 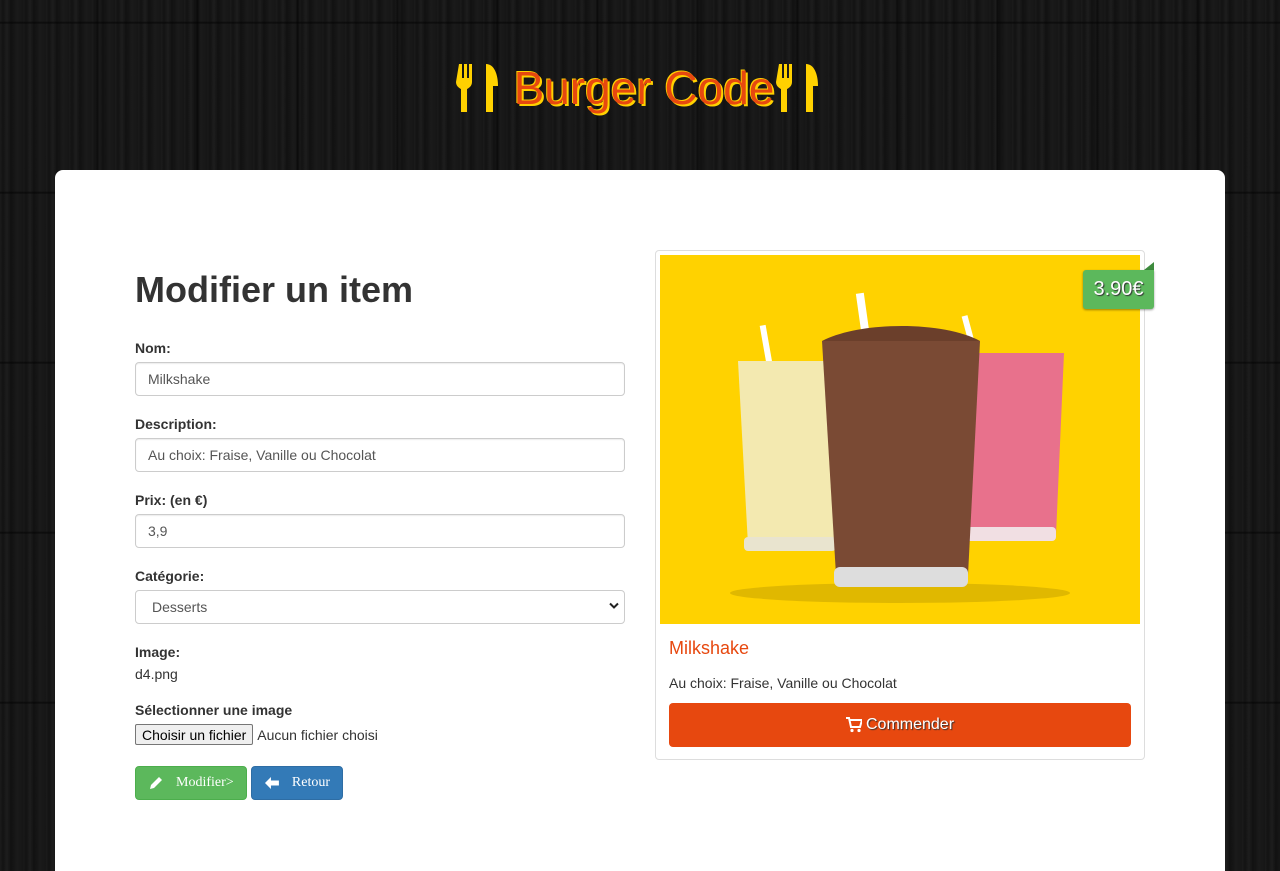 I want to click on name-label: Nom:, so click(x=153, y=348).